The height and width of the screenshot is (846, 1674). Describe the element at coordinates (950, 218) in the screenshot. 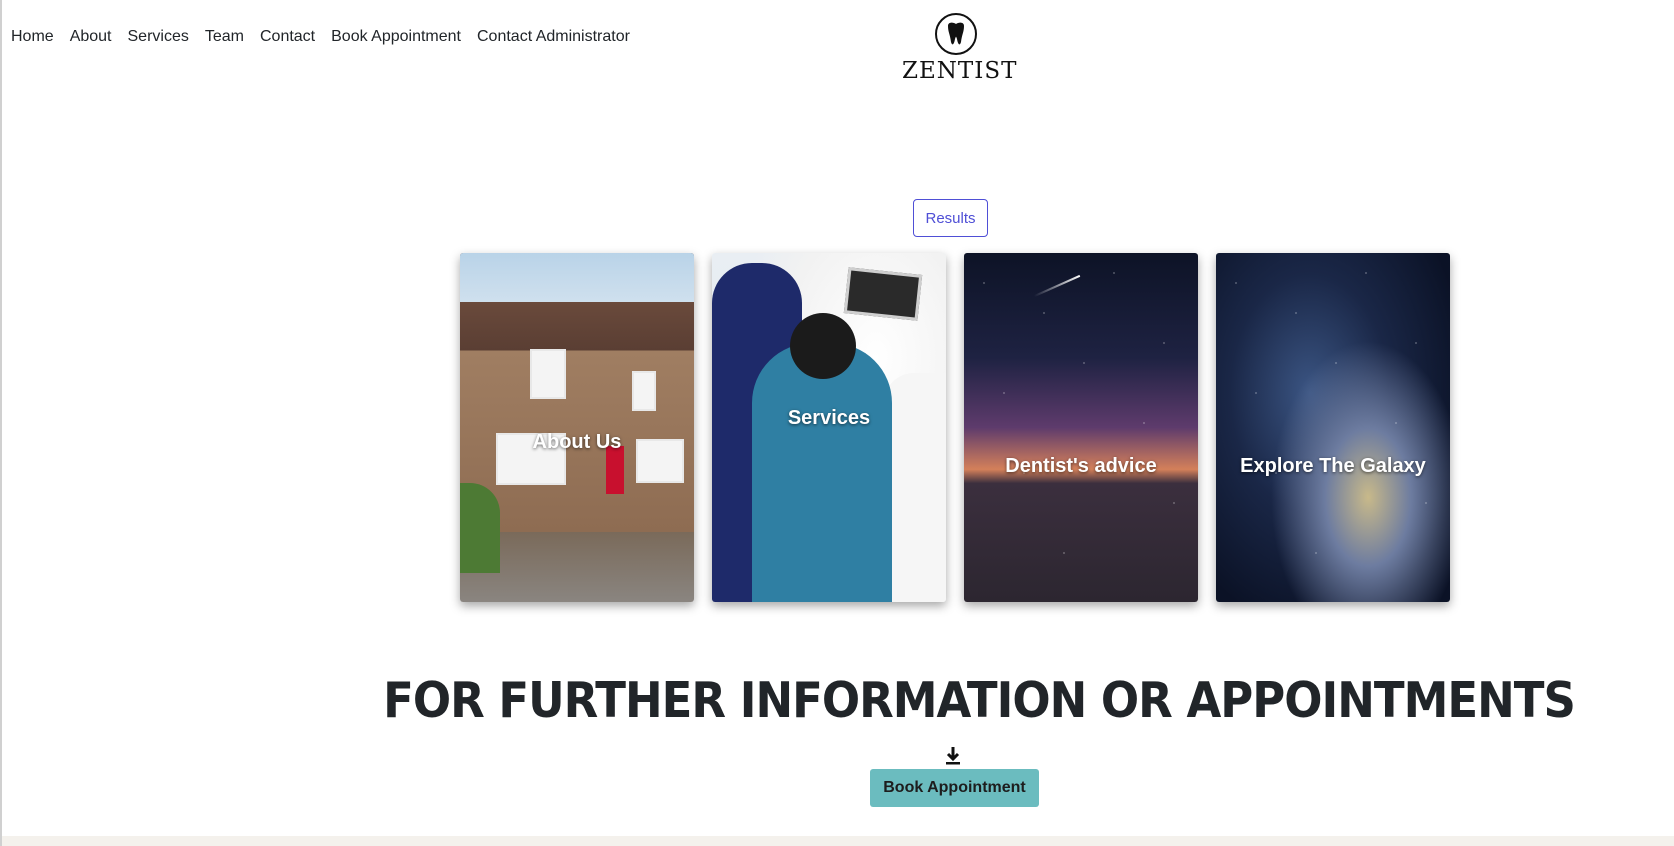

I see `results-button: Results` at that location.